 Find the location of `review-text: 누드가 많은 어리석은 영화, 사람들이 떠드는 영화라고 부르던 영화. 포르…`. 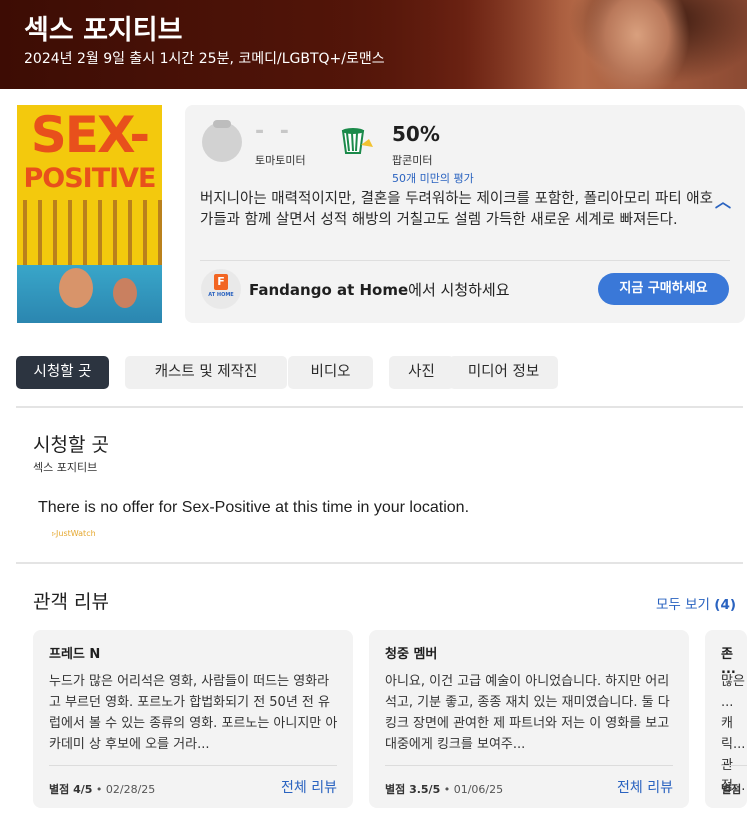

review-text: 누드가 많은 어리석은 영화, 사람들이 떠드는 영화라고 부르던 영화. 포르… is located at coordinates (193, 713).